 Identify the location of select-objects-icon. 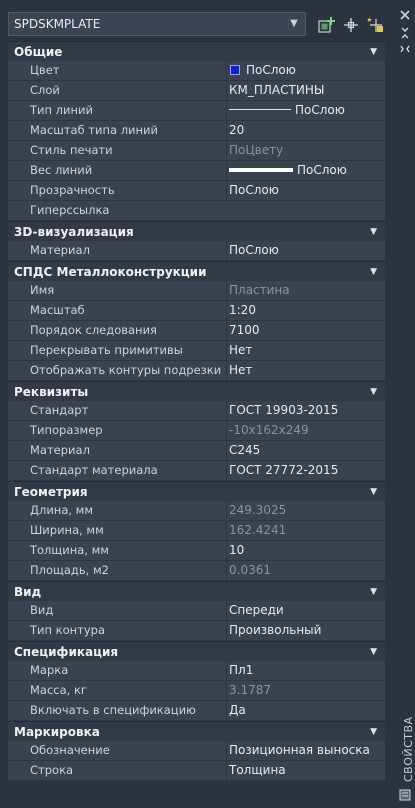
(351, 25).